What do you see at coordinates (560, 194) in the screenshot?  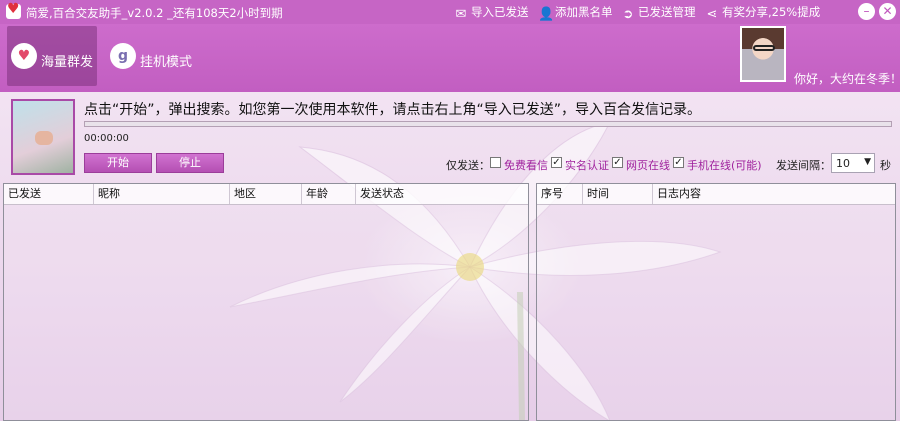 I see `column-index: 序号` at bounding box center [560, 194].